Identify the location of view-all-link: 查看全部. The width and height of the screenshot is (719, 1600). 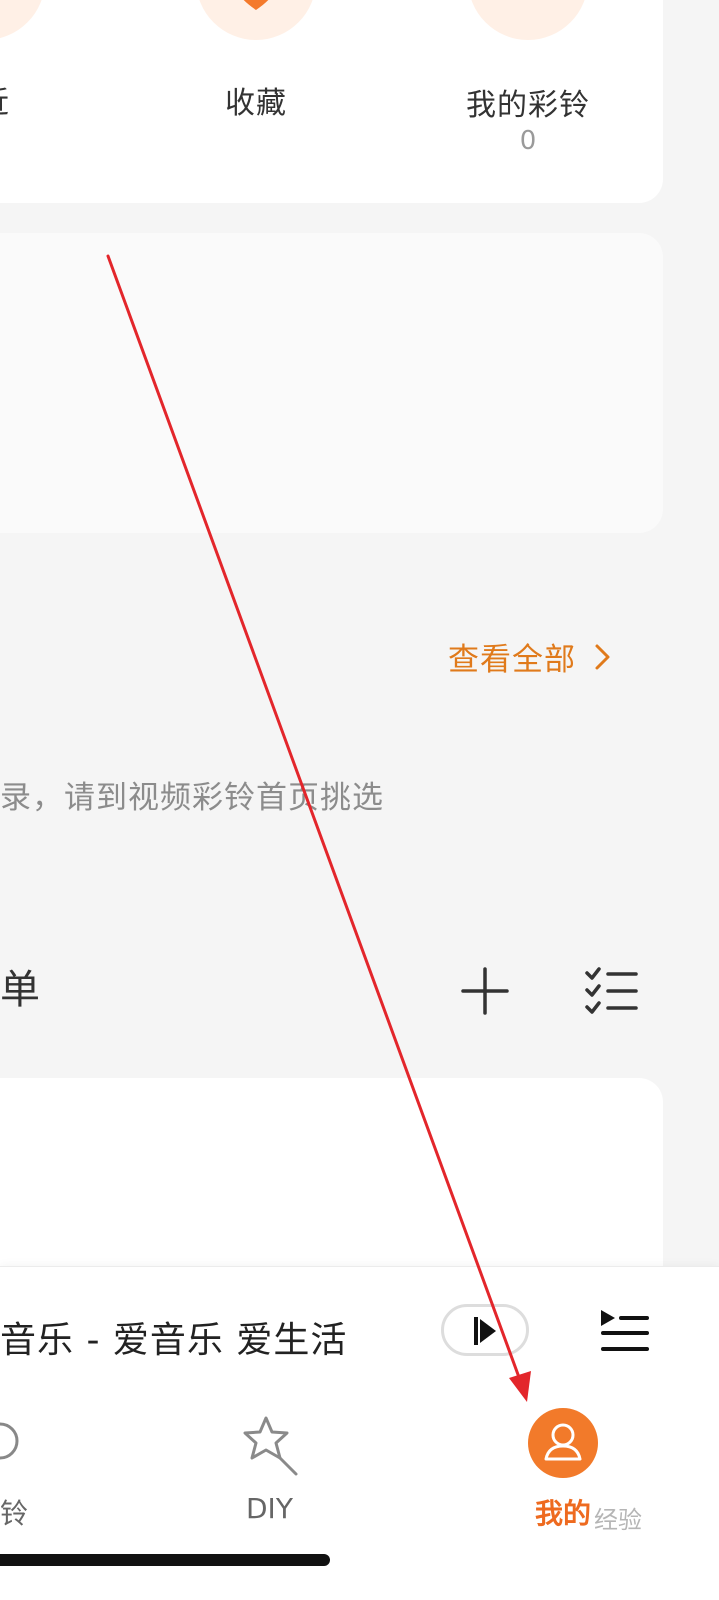
(530, 656).